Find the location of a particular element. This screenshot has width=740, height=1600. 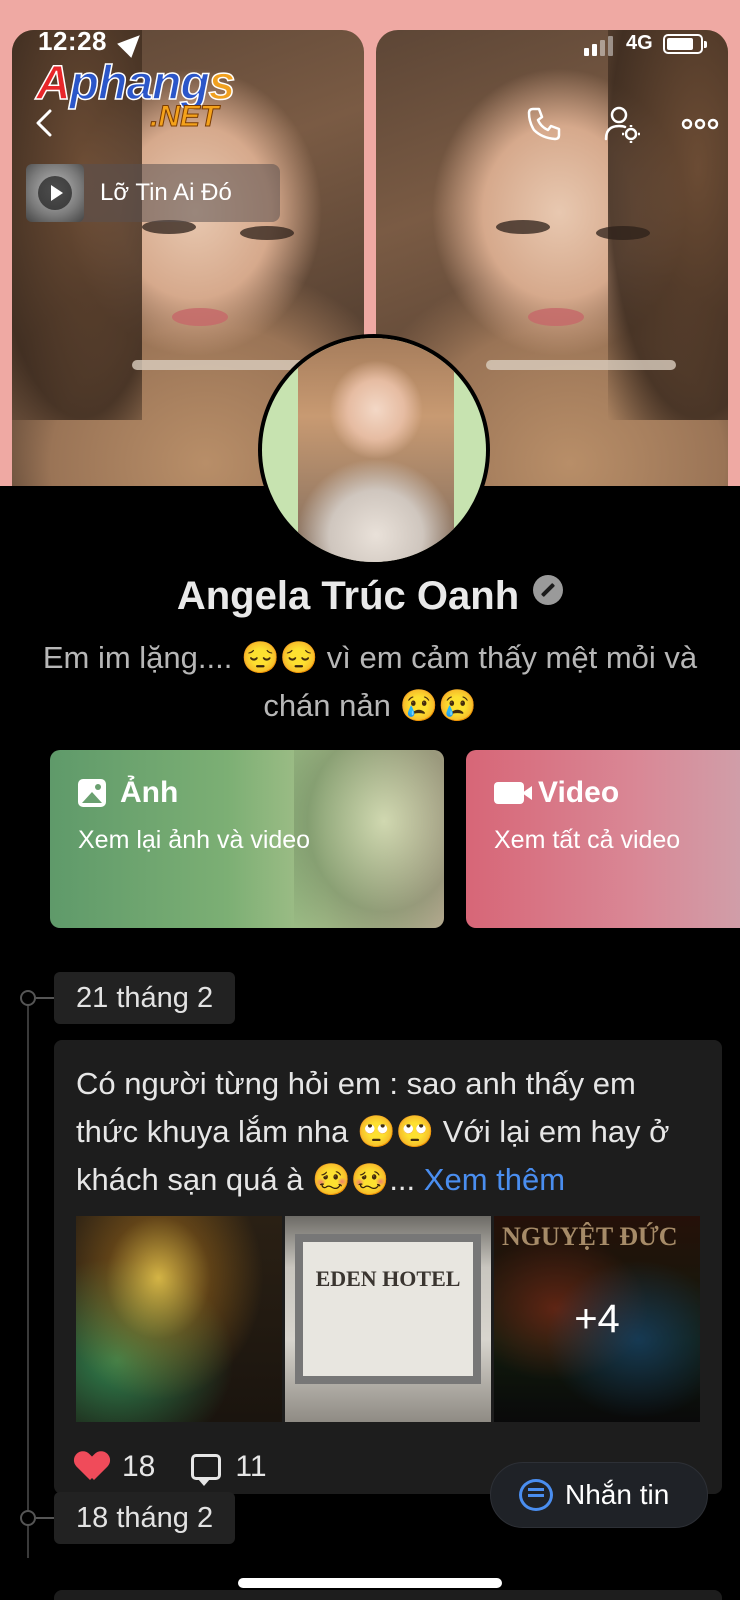

post-image-grid: EDEN HOTEL NGUYỆT ĐỨC +4 is located at coordinates (388, 1319).